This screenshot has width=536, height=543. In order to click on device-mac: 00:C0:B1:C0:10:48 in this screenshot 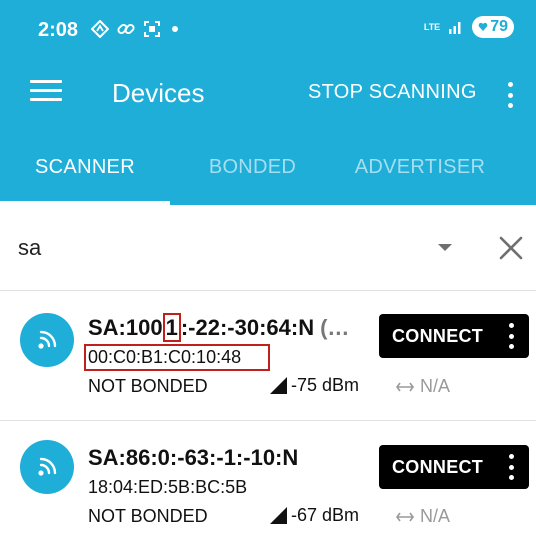, I will do `click(165, 357)`.